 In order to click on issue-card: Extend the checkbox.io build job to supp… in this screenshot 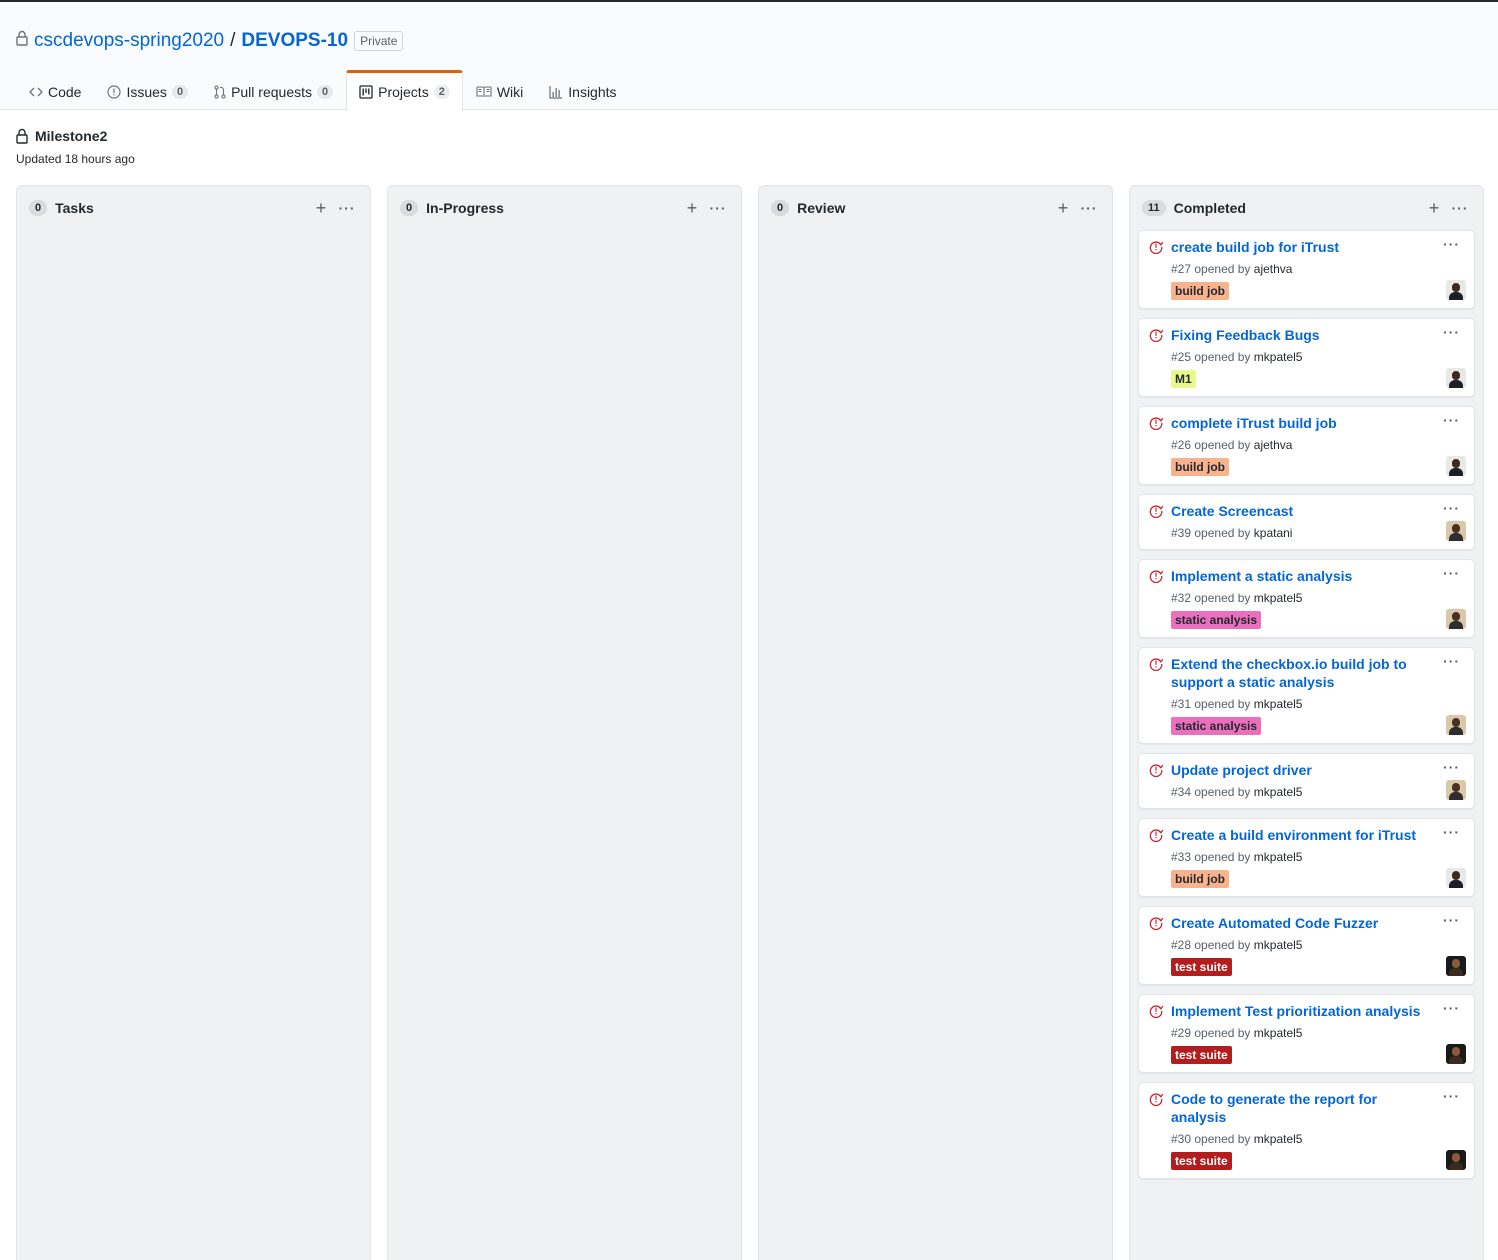, I will do `click(1306, 695)`.